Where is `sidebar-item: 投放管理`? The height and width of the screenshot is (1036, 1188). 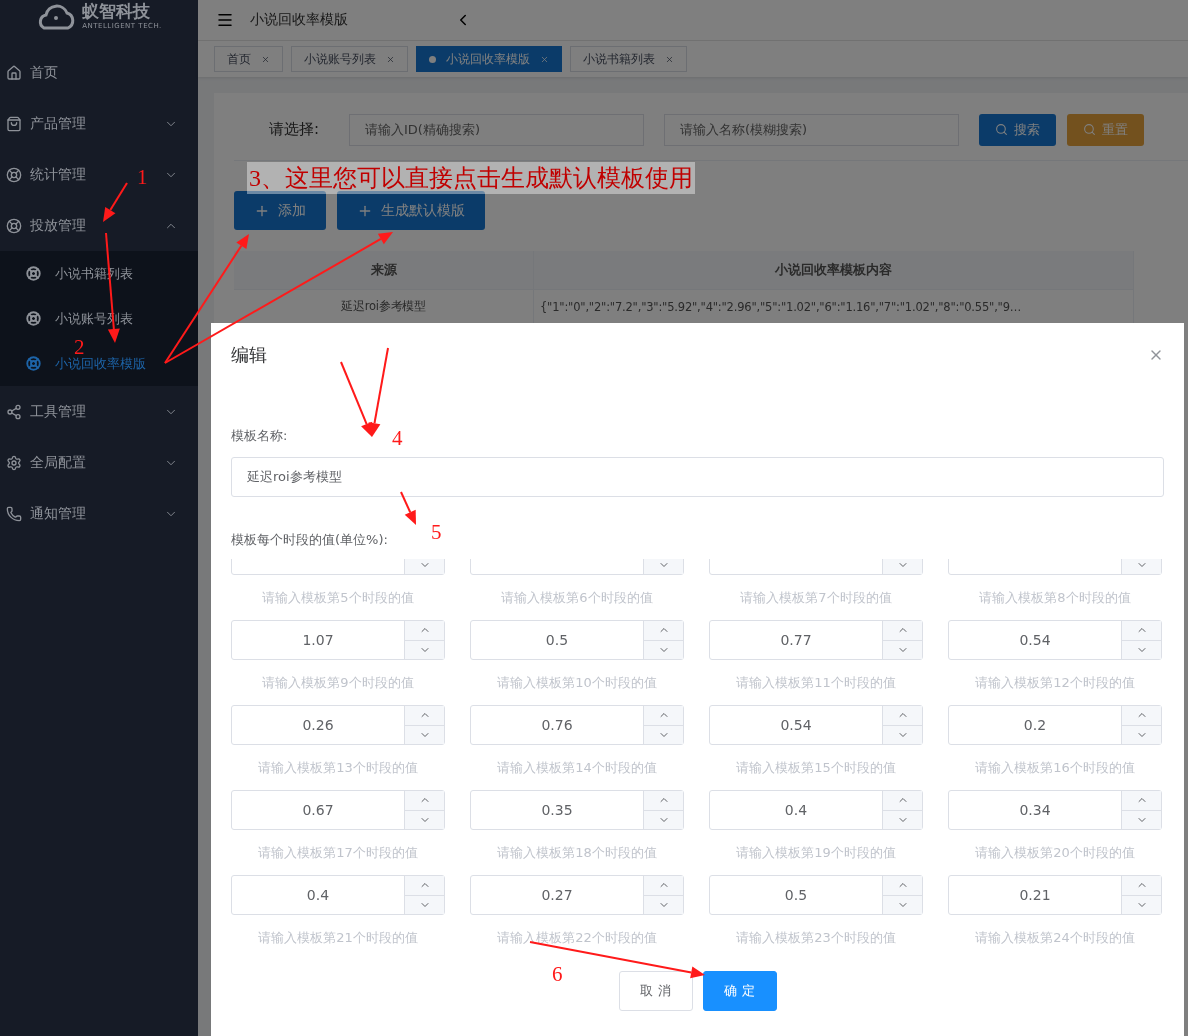
sidebar-item: 投放管理 is located at coordinates (58, 225).